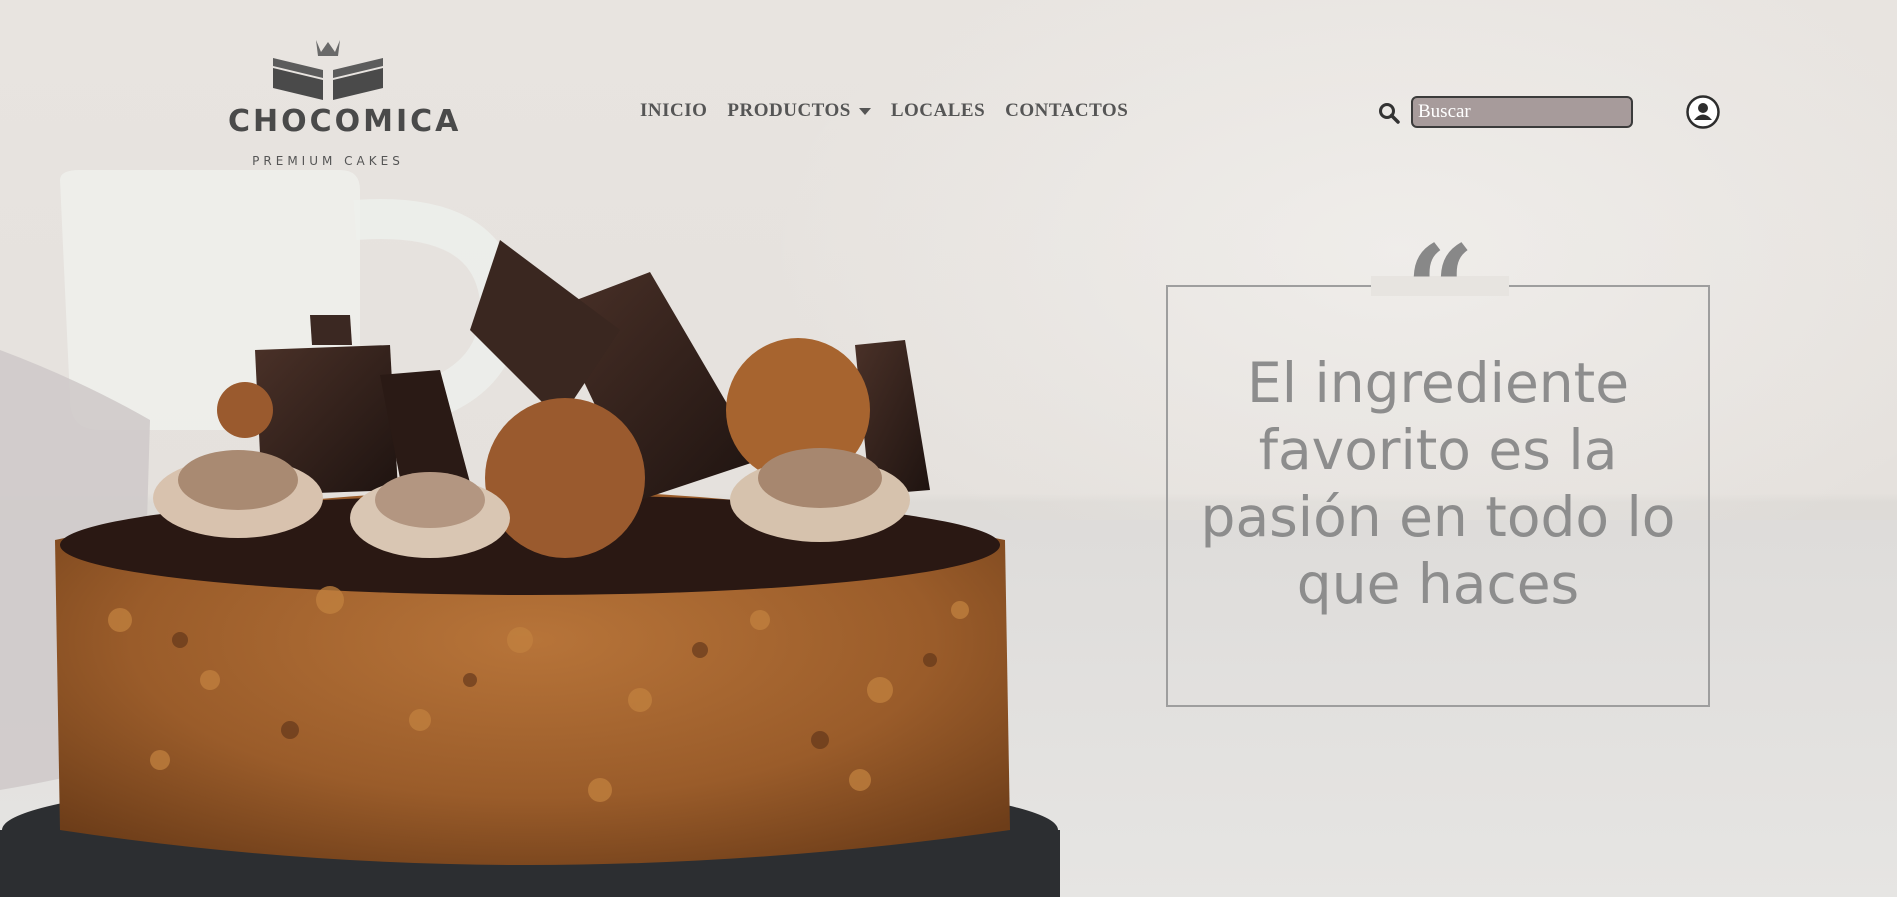 This screenshot has height=897, width=1897. What do you see at coordinates (1389, 113) in the screenshot?
I see `search-icon` at bounding box center [1389, 113].